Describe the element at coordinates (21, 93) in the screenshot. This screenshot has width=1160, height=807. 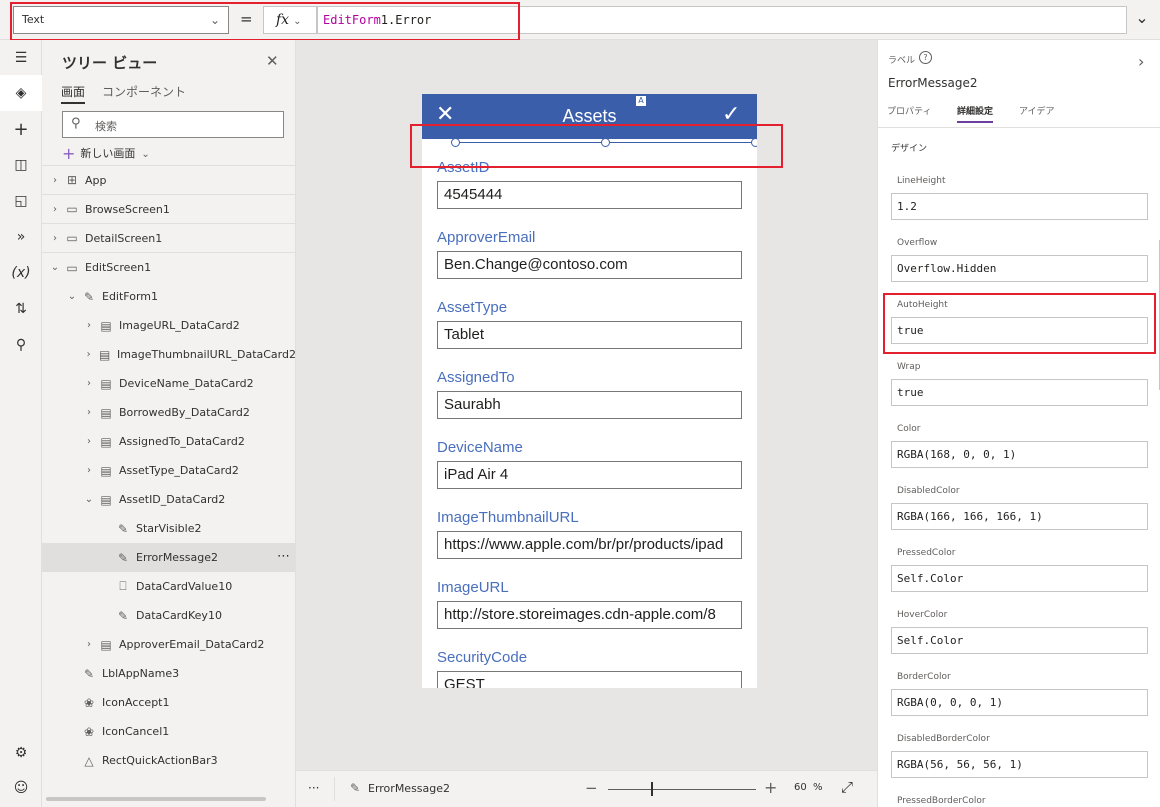
I see `tree-view-layers-icon: ◈` at that location.